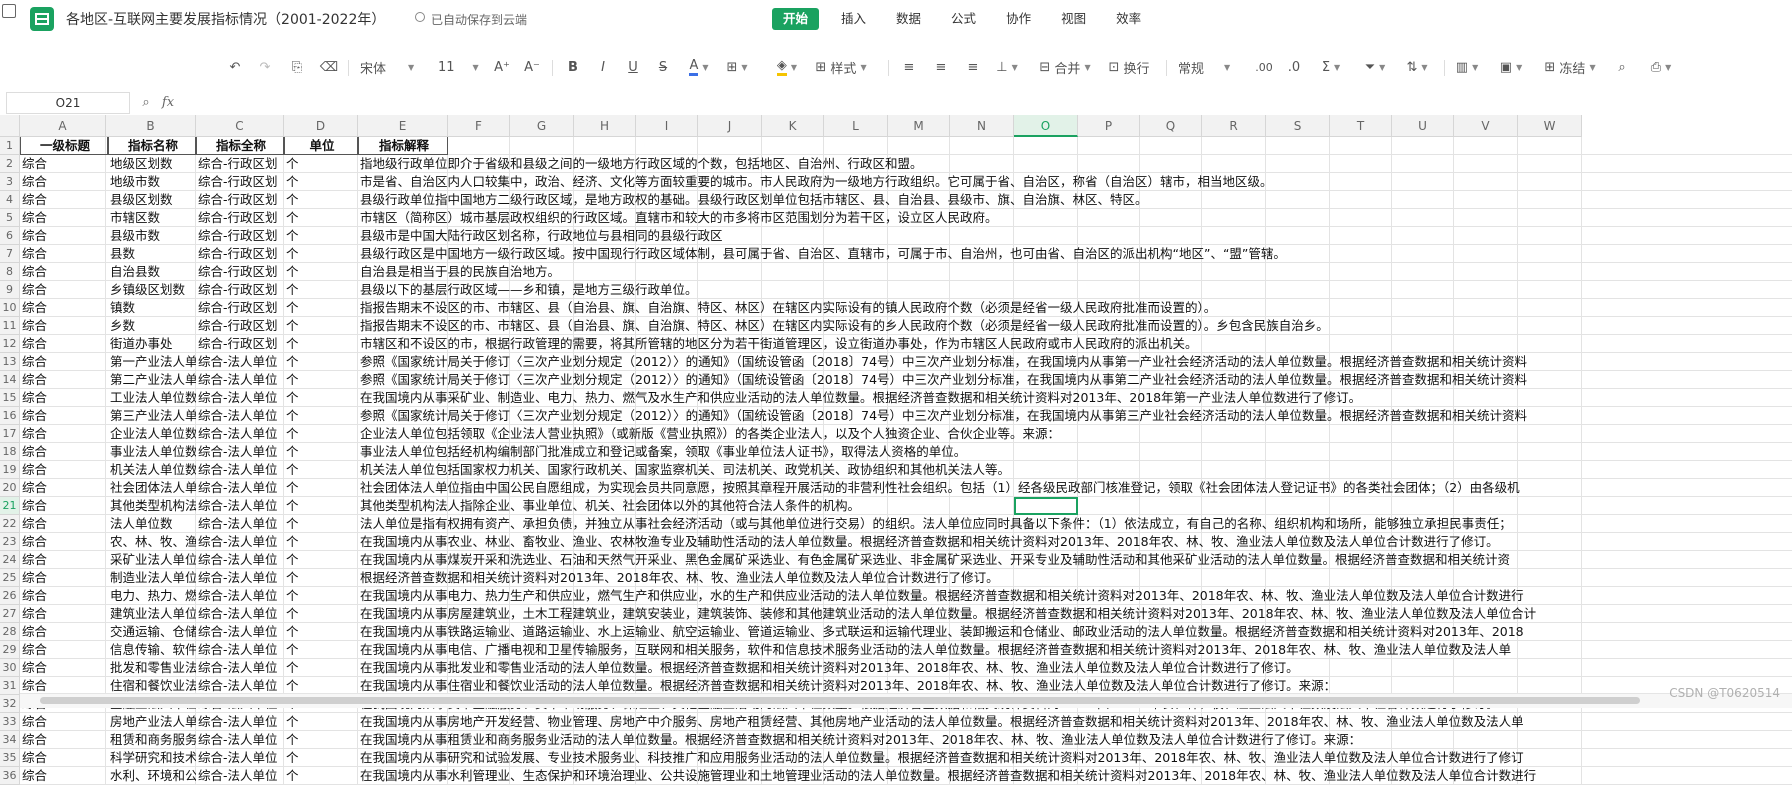  What do you see at coordinates (10, 776) in the screenshot?
I see `row-header: 36` at bounding box center [10, 776].